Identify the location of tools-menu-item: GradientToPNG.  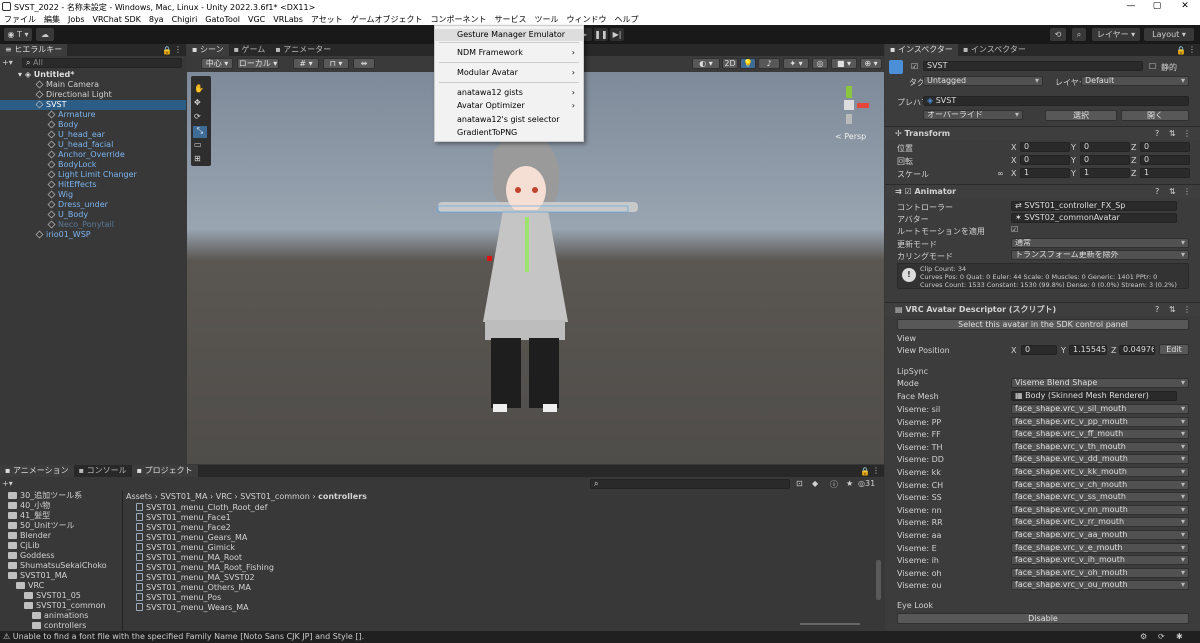
(509, 133).